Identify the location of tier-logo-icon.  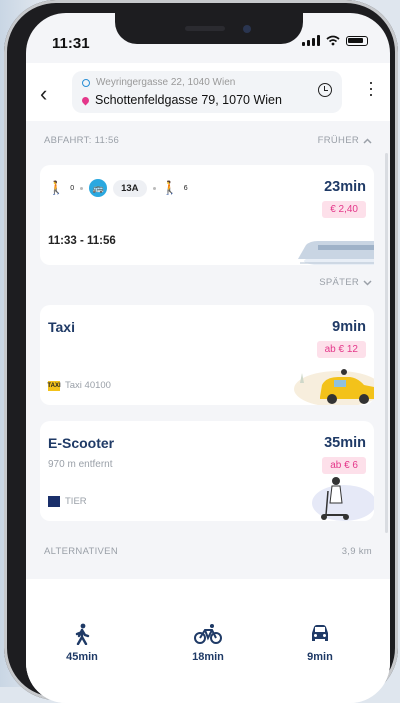
(54, 501).